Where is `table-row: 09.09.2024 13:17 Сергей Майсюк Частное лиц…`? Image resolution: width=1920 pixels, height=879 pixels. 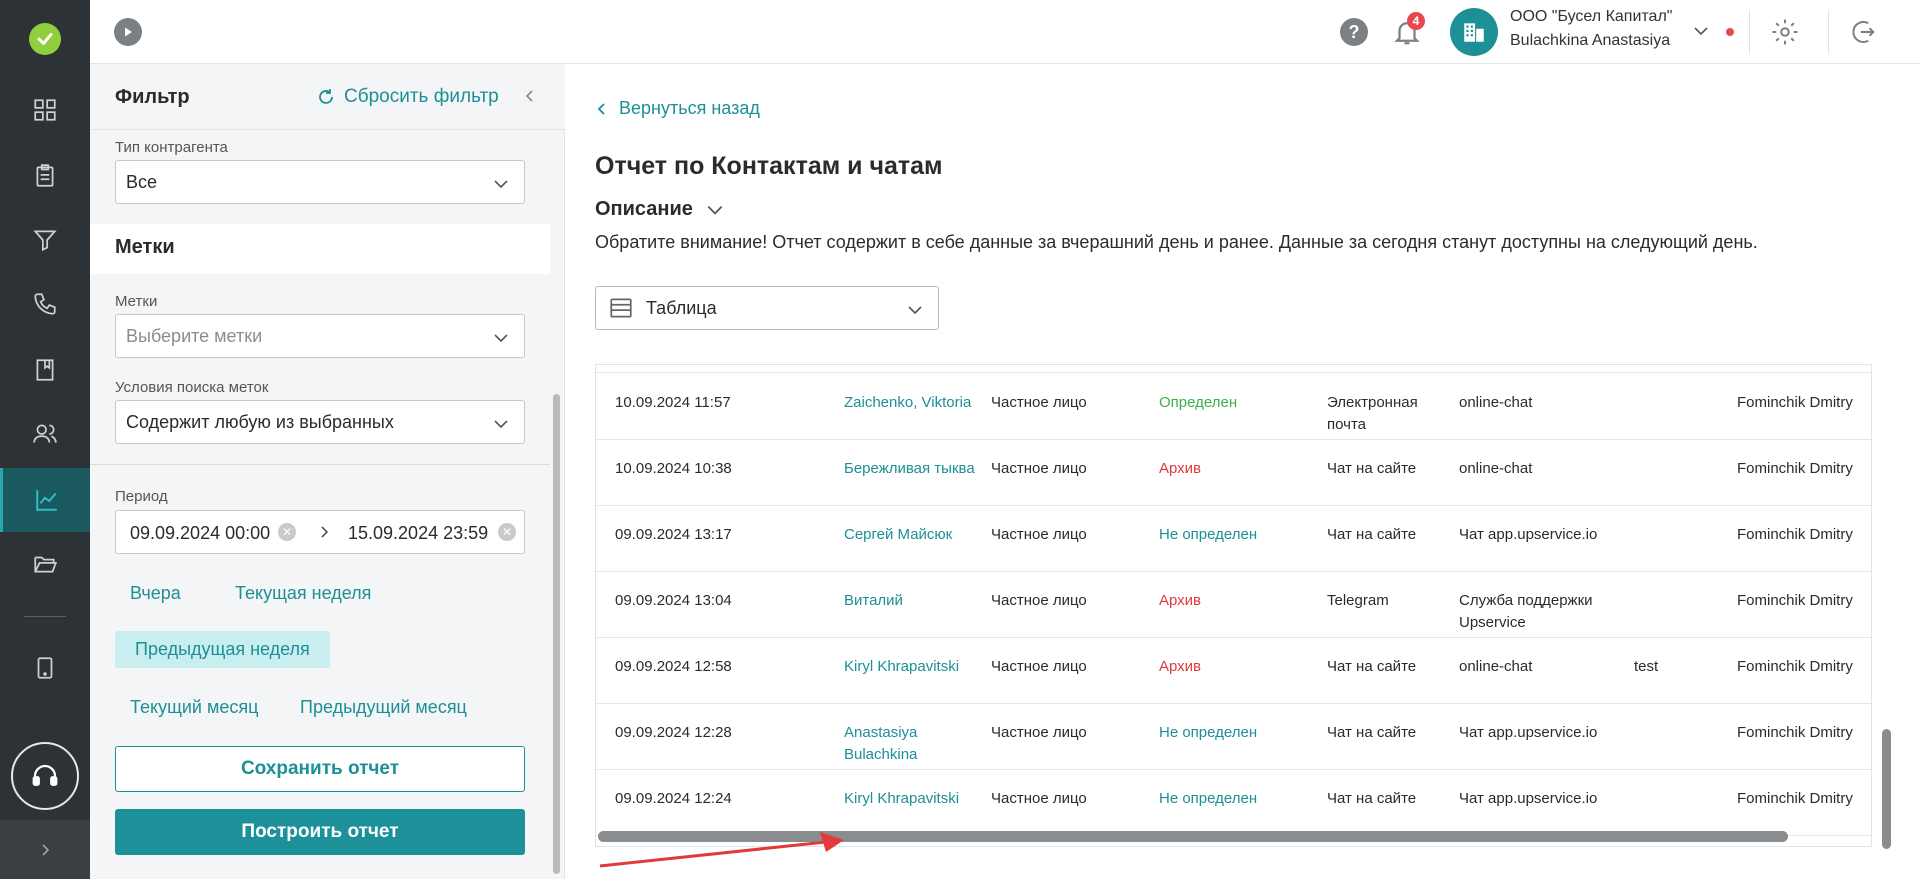
table-row: 09.09.2024 13:17 Сергей Майсюк Частное лиц… is located at coordinates (1233, 539).